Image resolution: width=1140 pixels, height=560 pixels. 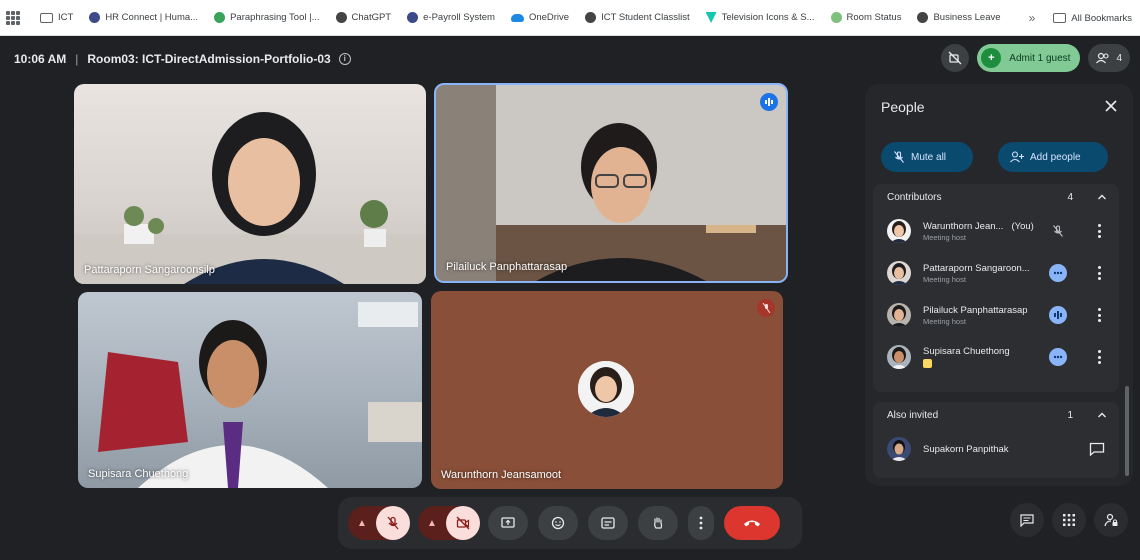 What do you see at coordinates (996, 415) in the screenshot?
I see `also-invited-header: Also invited 1` at bounding box center [996, 415].